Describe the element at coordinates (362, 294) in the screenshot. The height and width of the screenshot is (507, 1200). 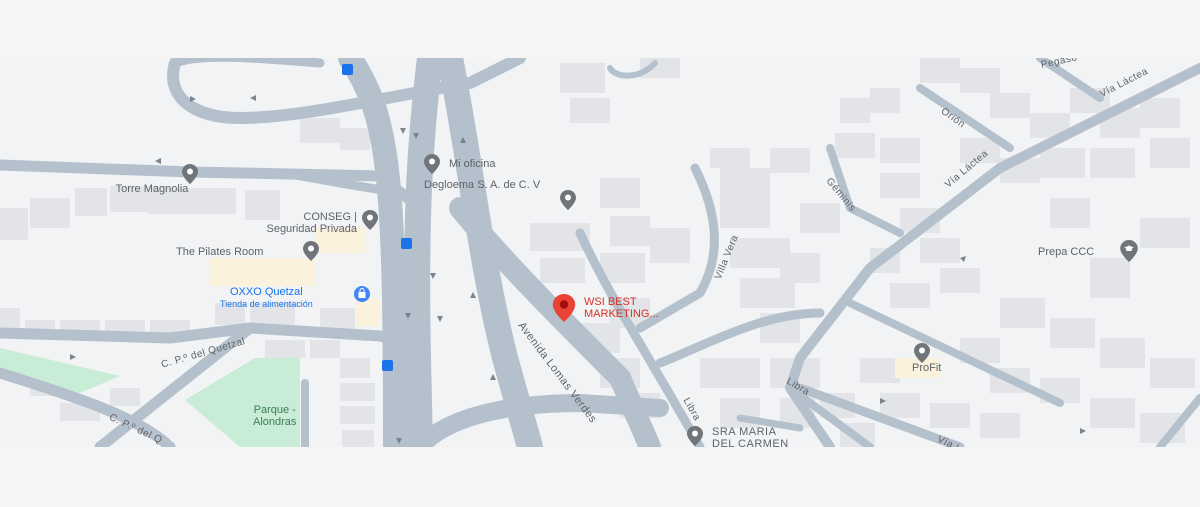
I see `shopping-bag-icon` at that location.